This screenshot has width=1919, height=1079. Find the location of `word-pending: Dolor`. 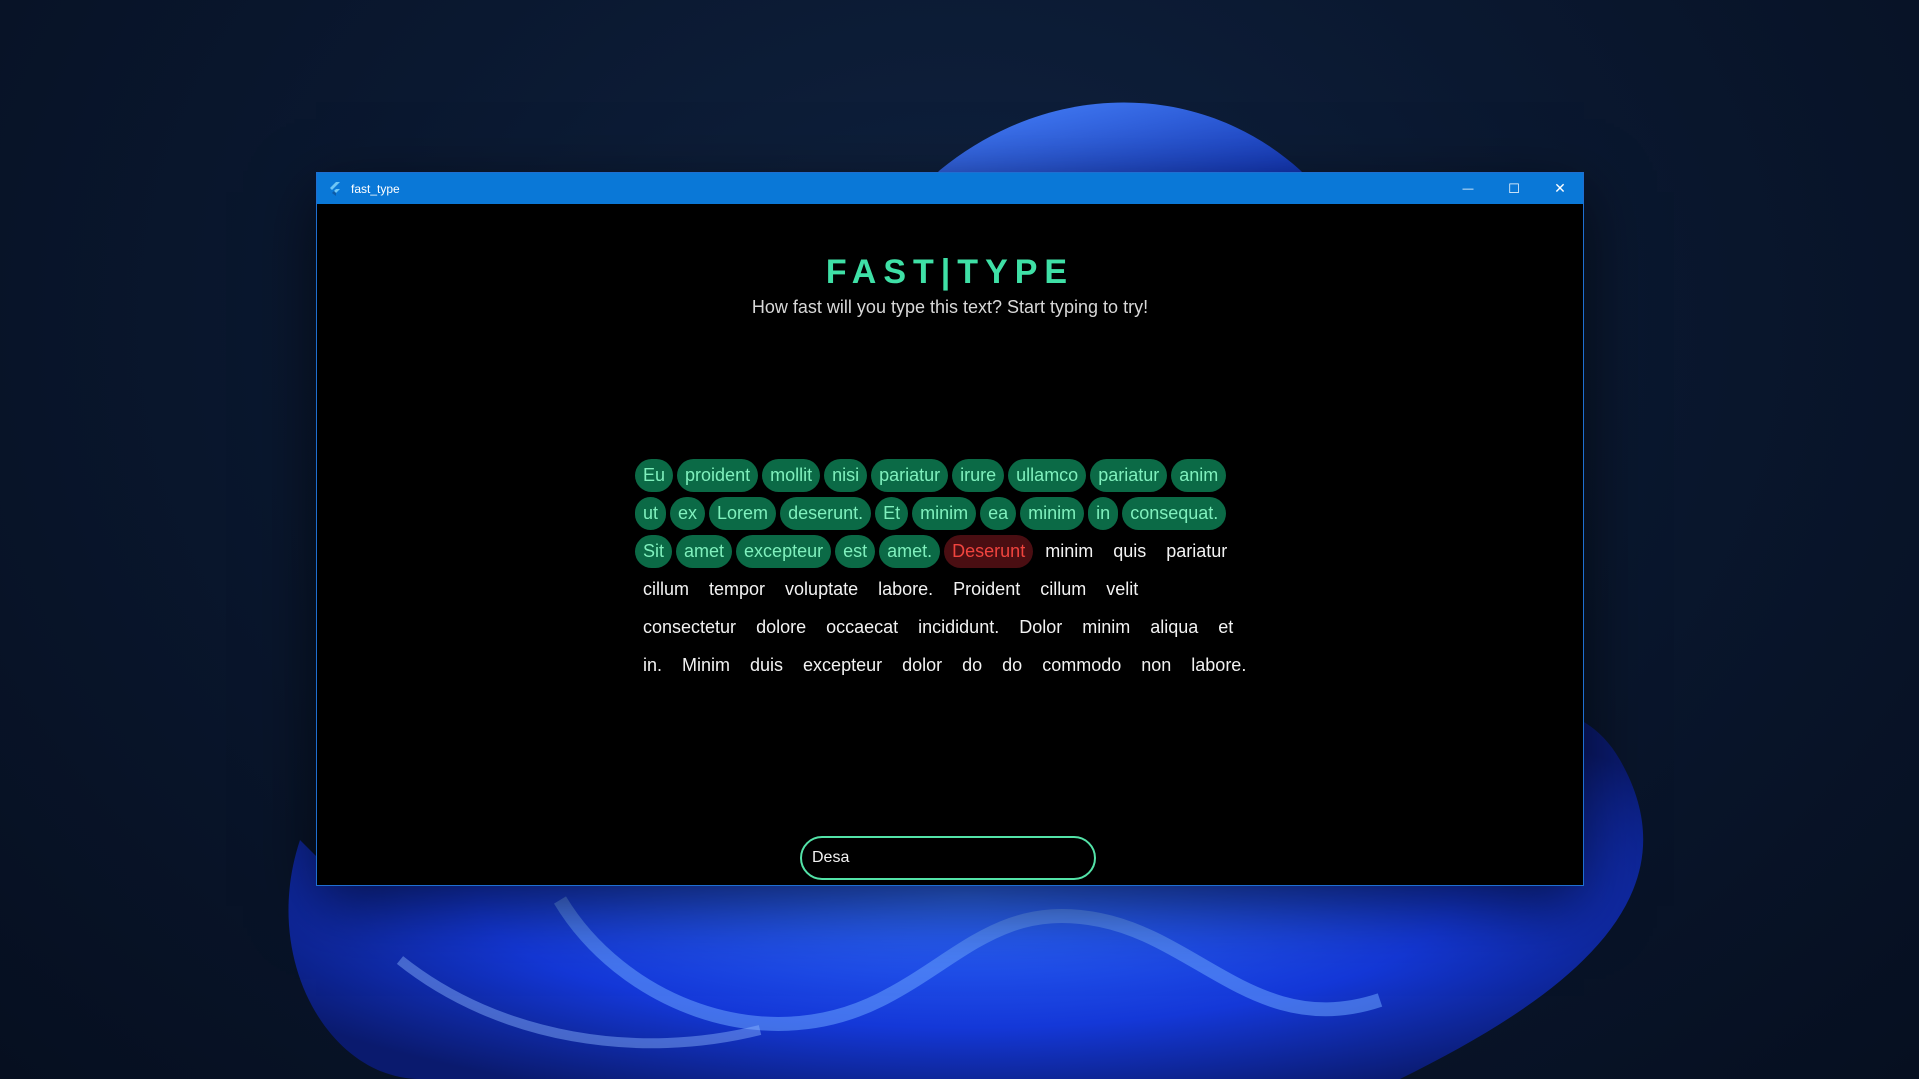

word-pending: Dolor is located at coordinates (1041, 626).